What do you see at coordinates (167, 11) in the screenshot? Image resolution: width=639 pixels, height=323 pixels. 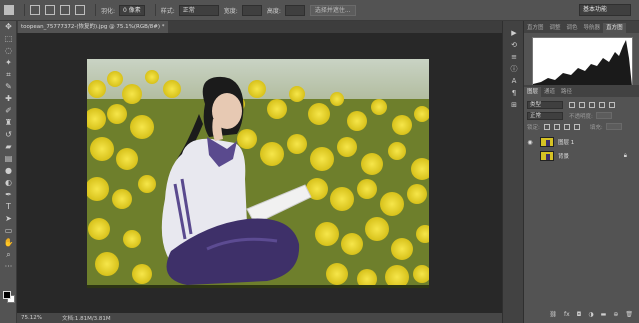 I see `style-label: 样式:` at bounding box center [167, 11].